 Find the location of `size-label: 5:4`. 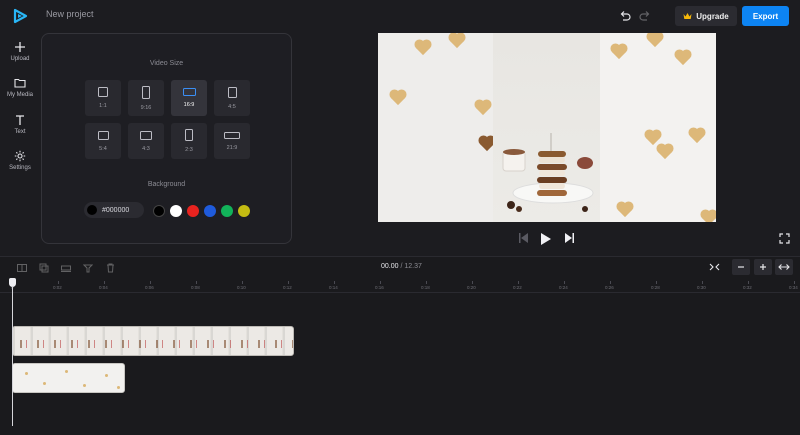

size-label: 5:4 is located at coordinates (103, 148).